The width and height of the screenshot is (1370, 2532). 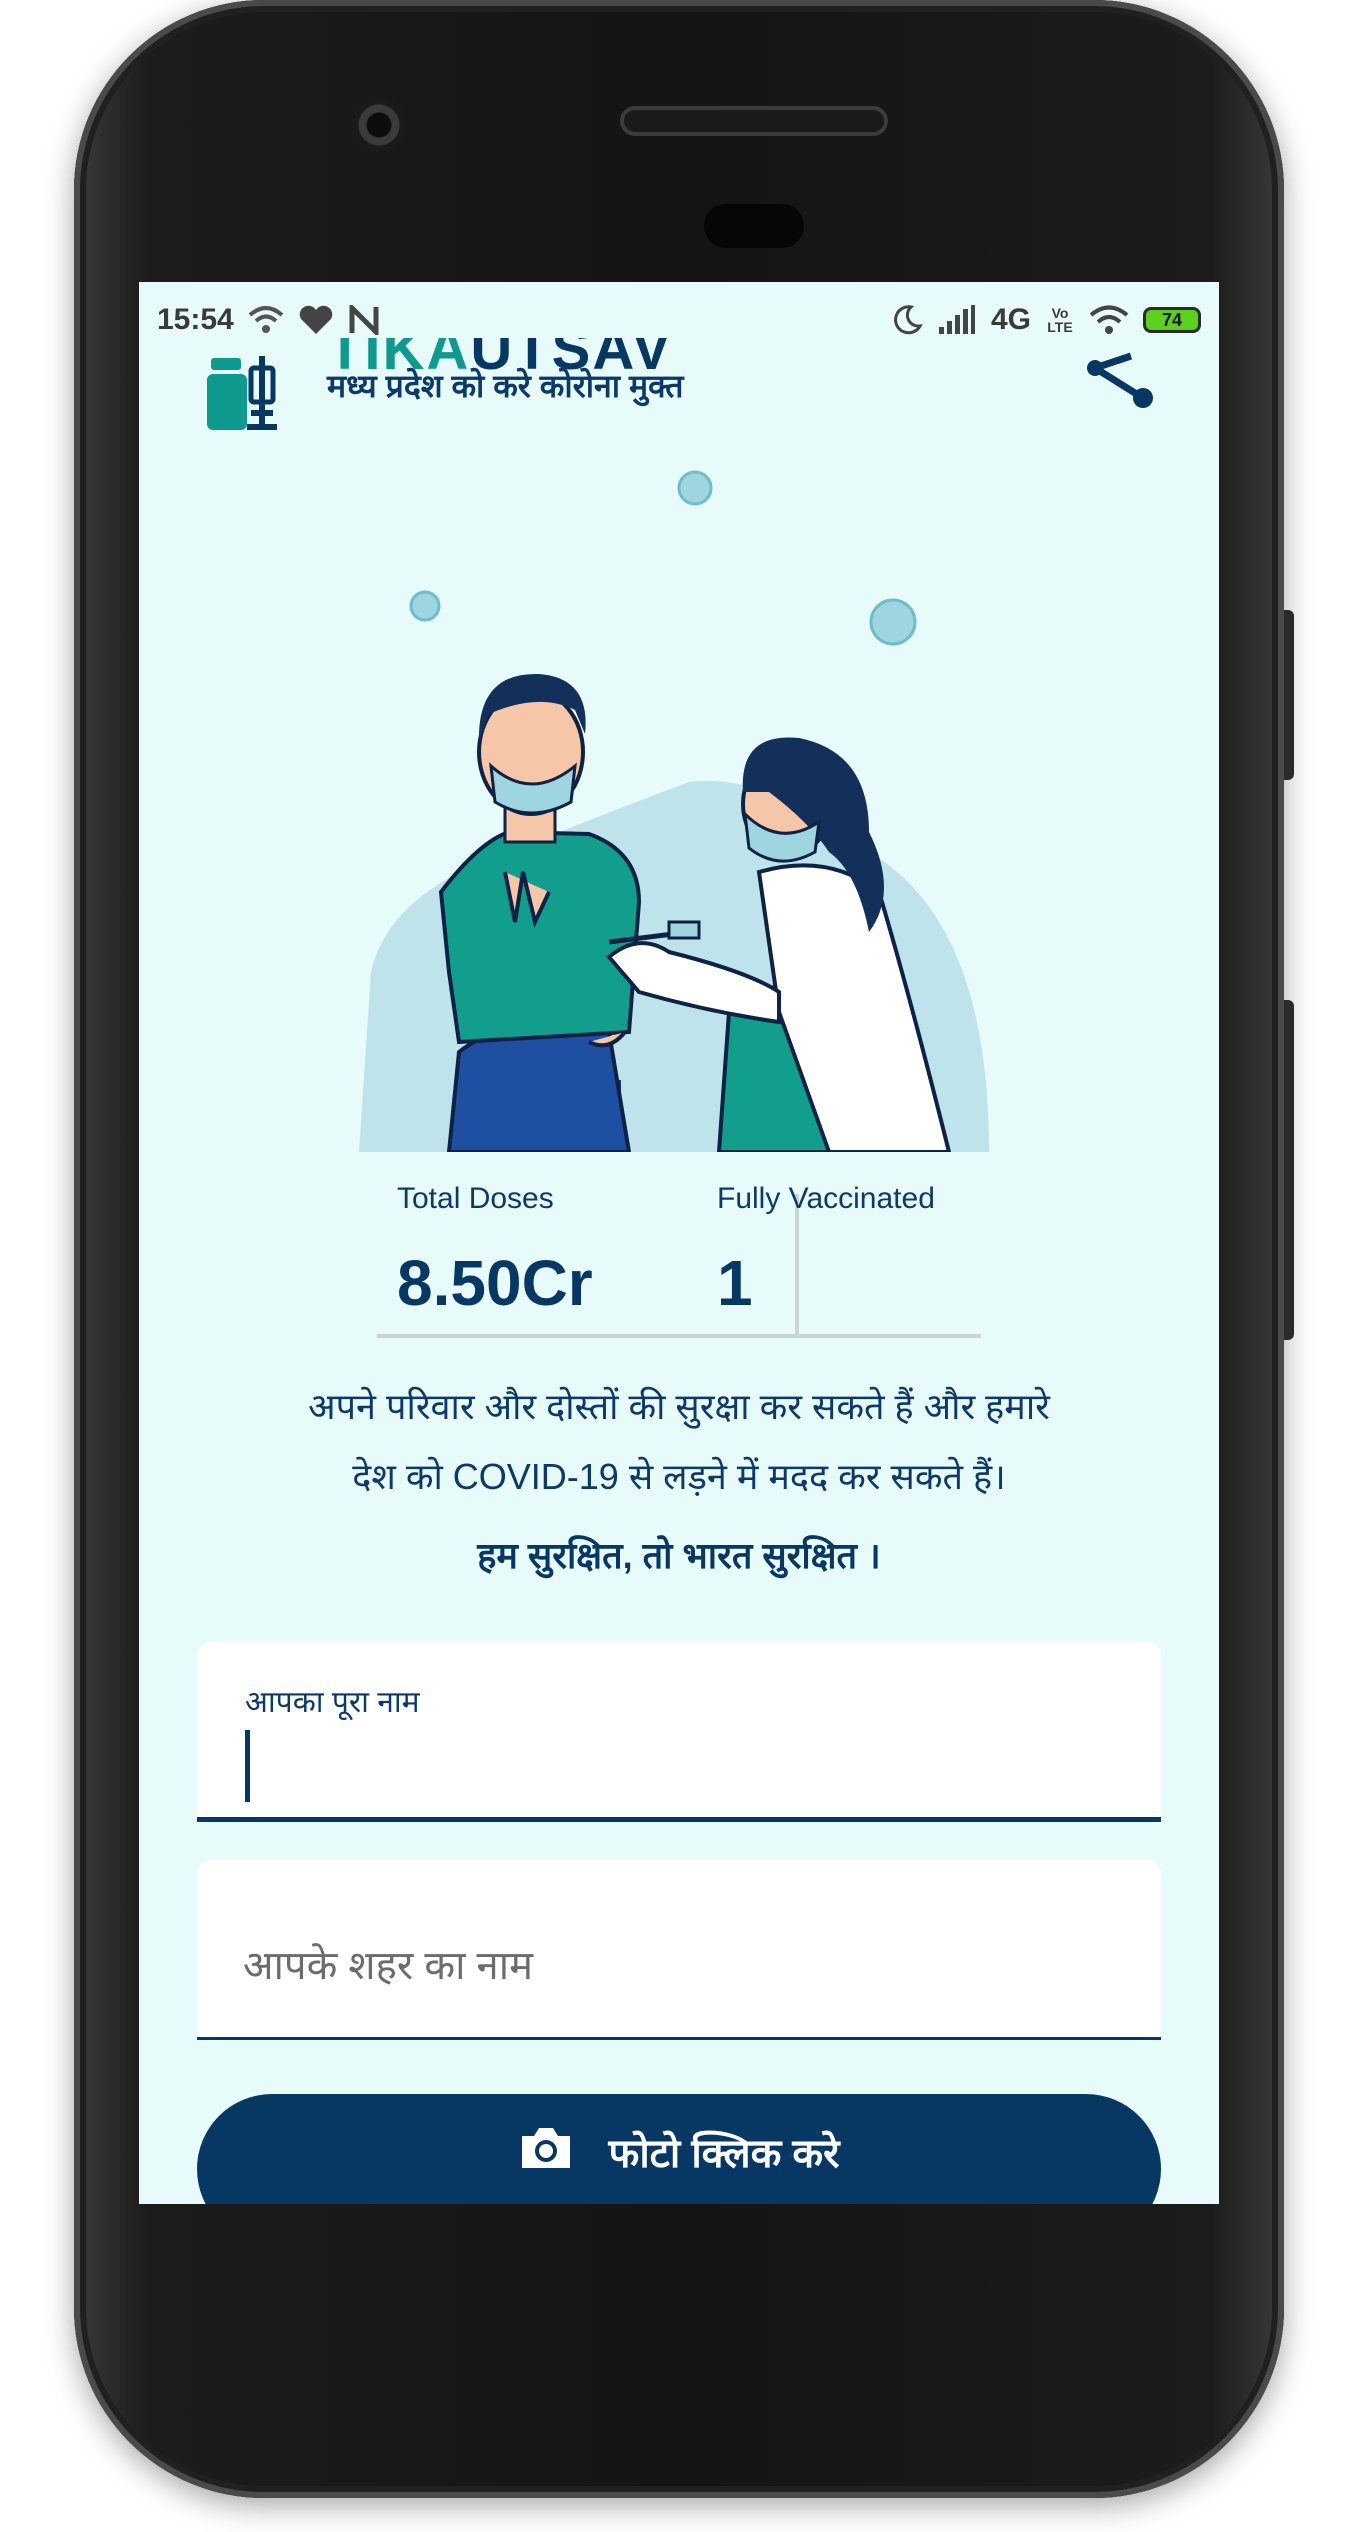 What do you see at coordinates (674, 811) in the screenshot?
I see `vaccination-illustration` at bounding box center [674, 811].